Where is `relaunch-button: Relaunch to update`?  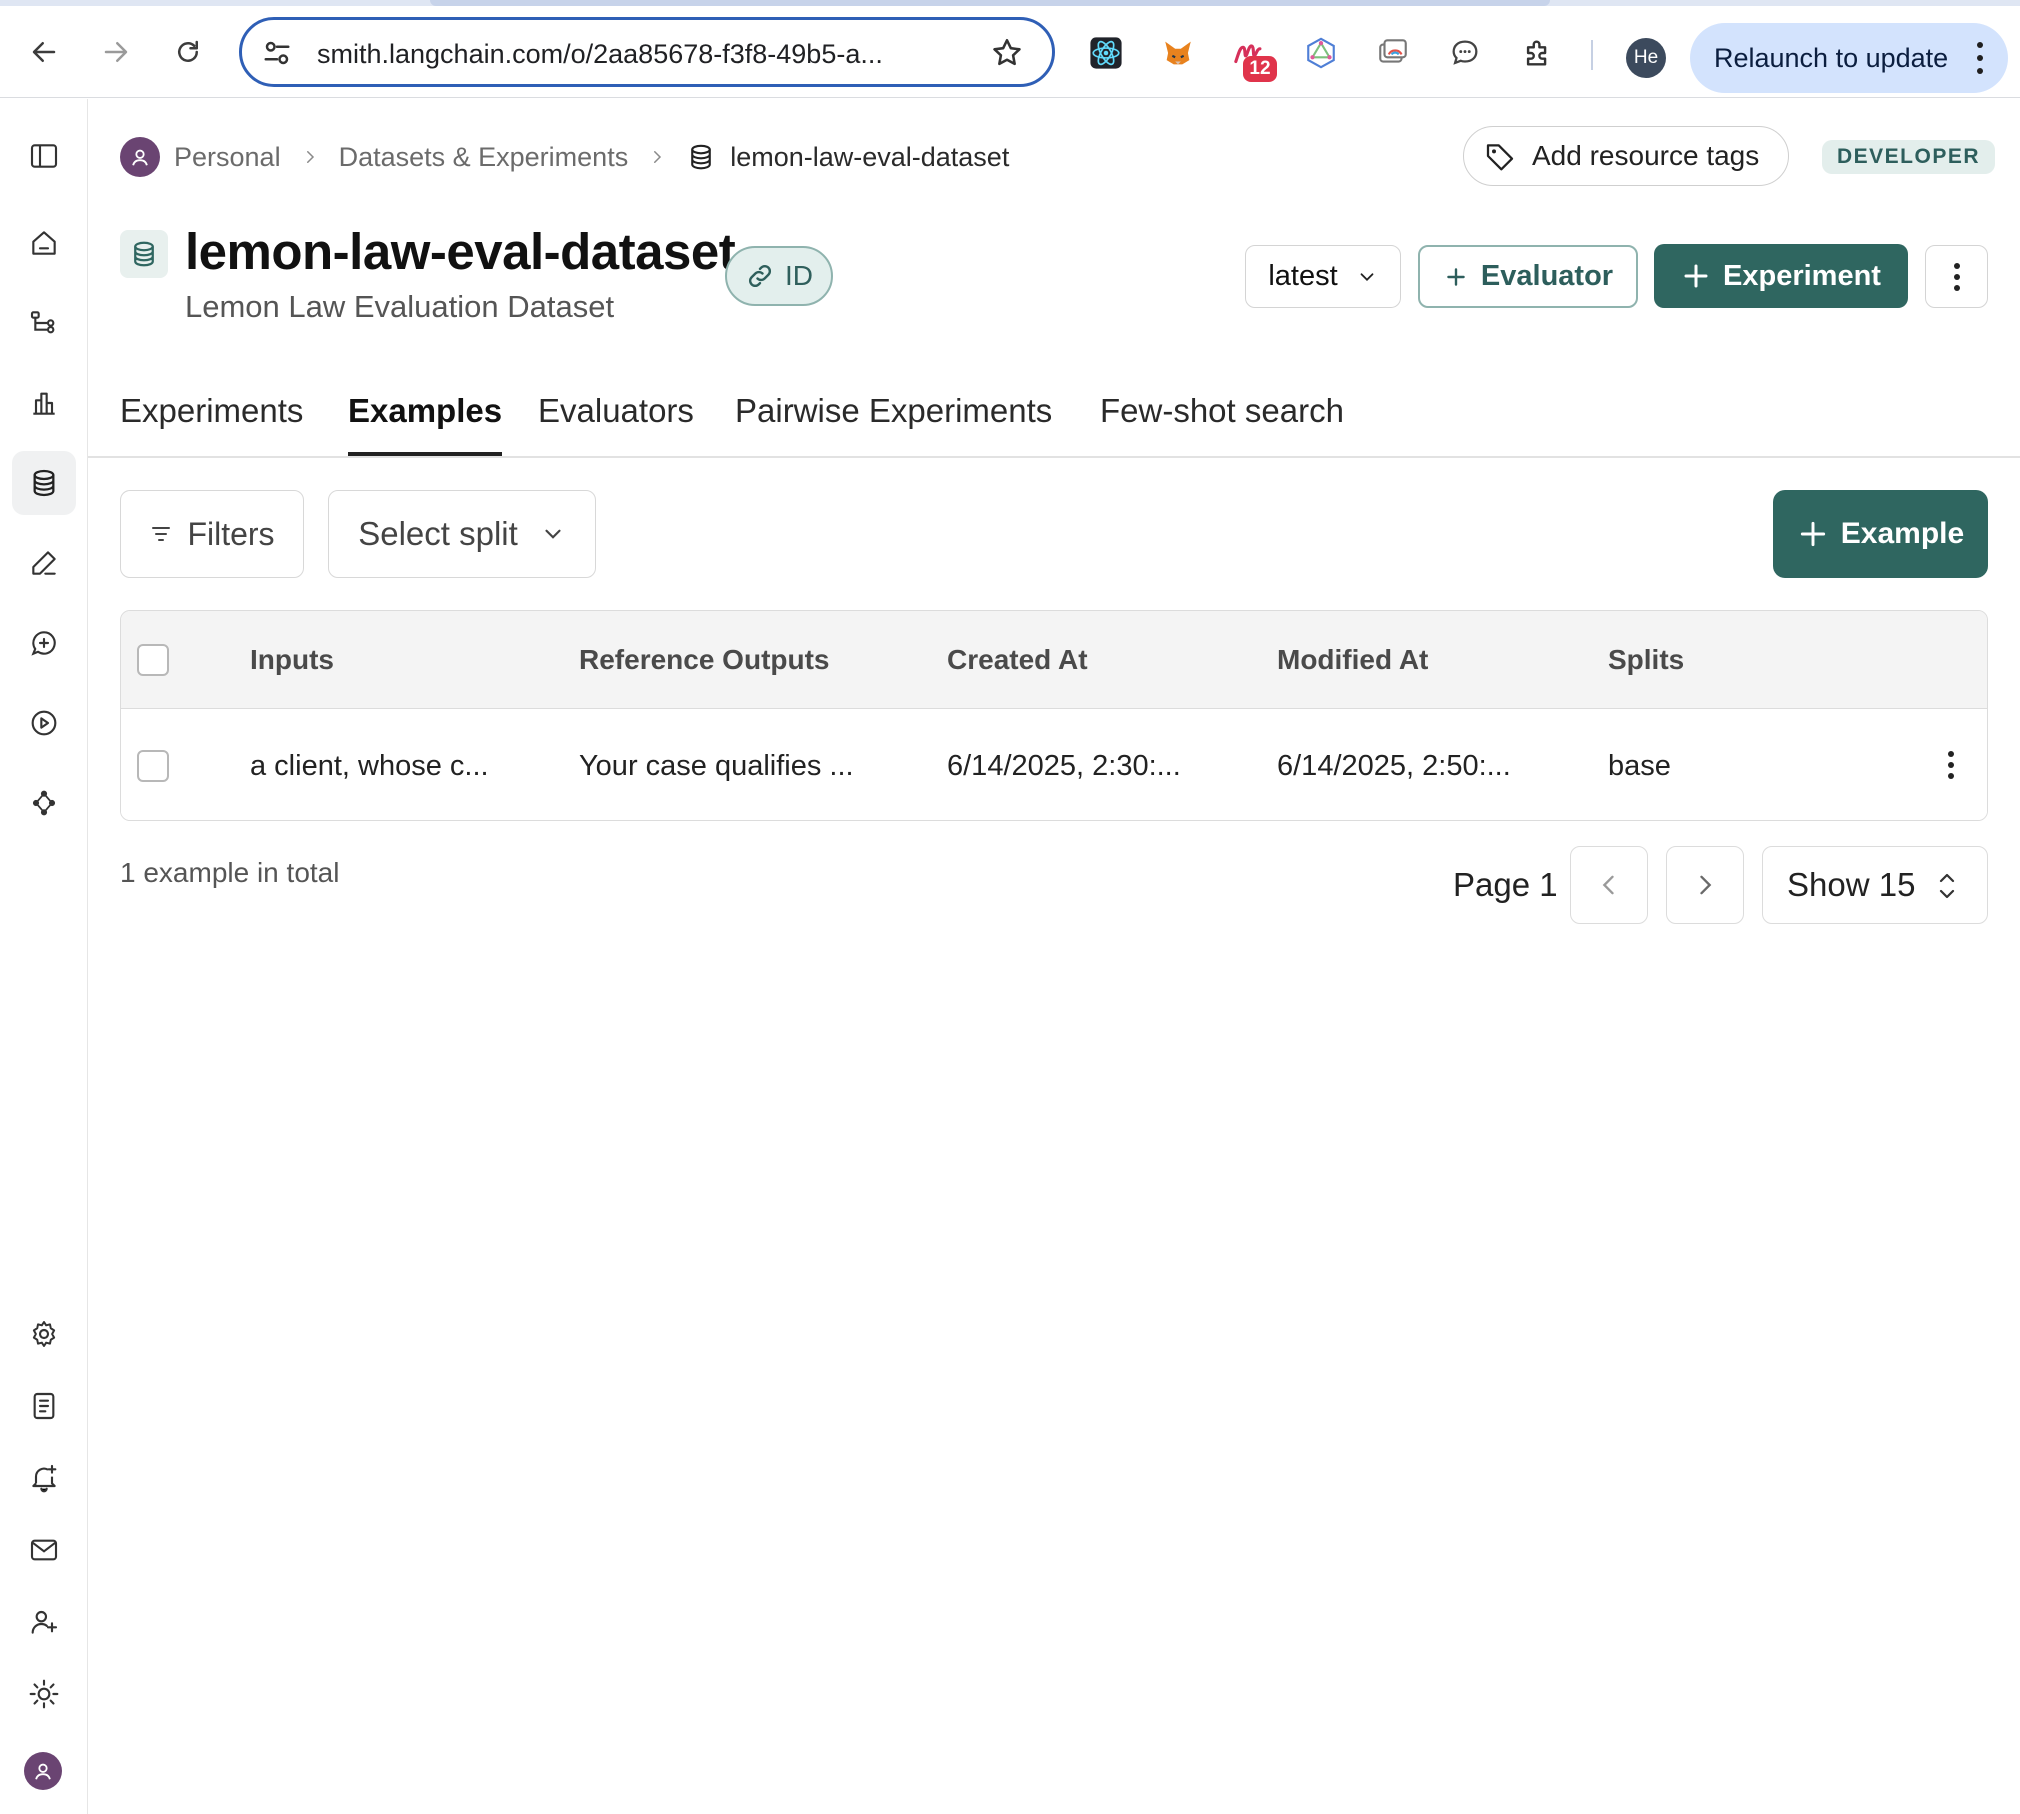
relaunch-button: Relaunch to update is located at coordinates (1849, 58).